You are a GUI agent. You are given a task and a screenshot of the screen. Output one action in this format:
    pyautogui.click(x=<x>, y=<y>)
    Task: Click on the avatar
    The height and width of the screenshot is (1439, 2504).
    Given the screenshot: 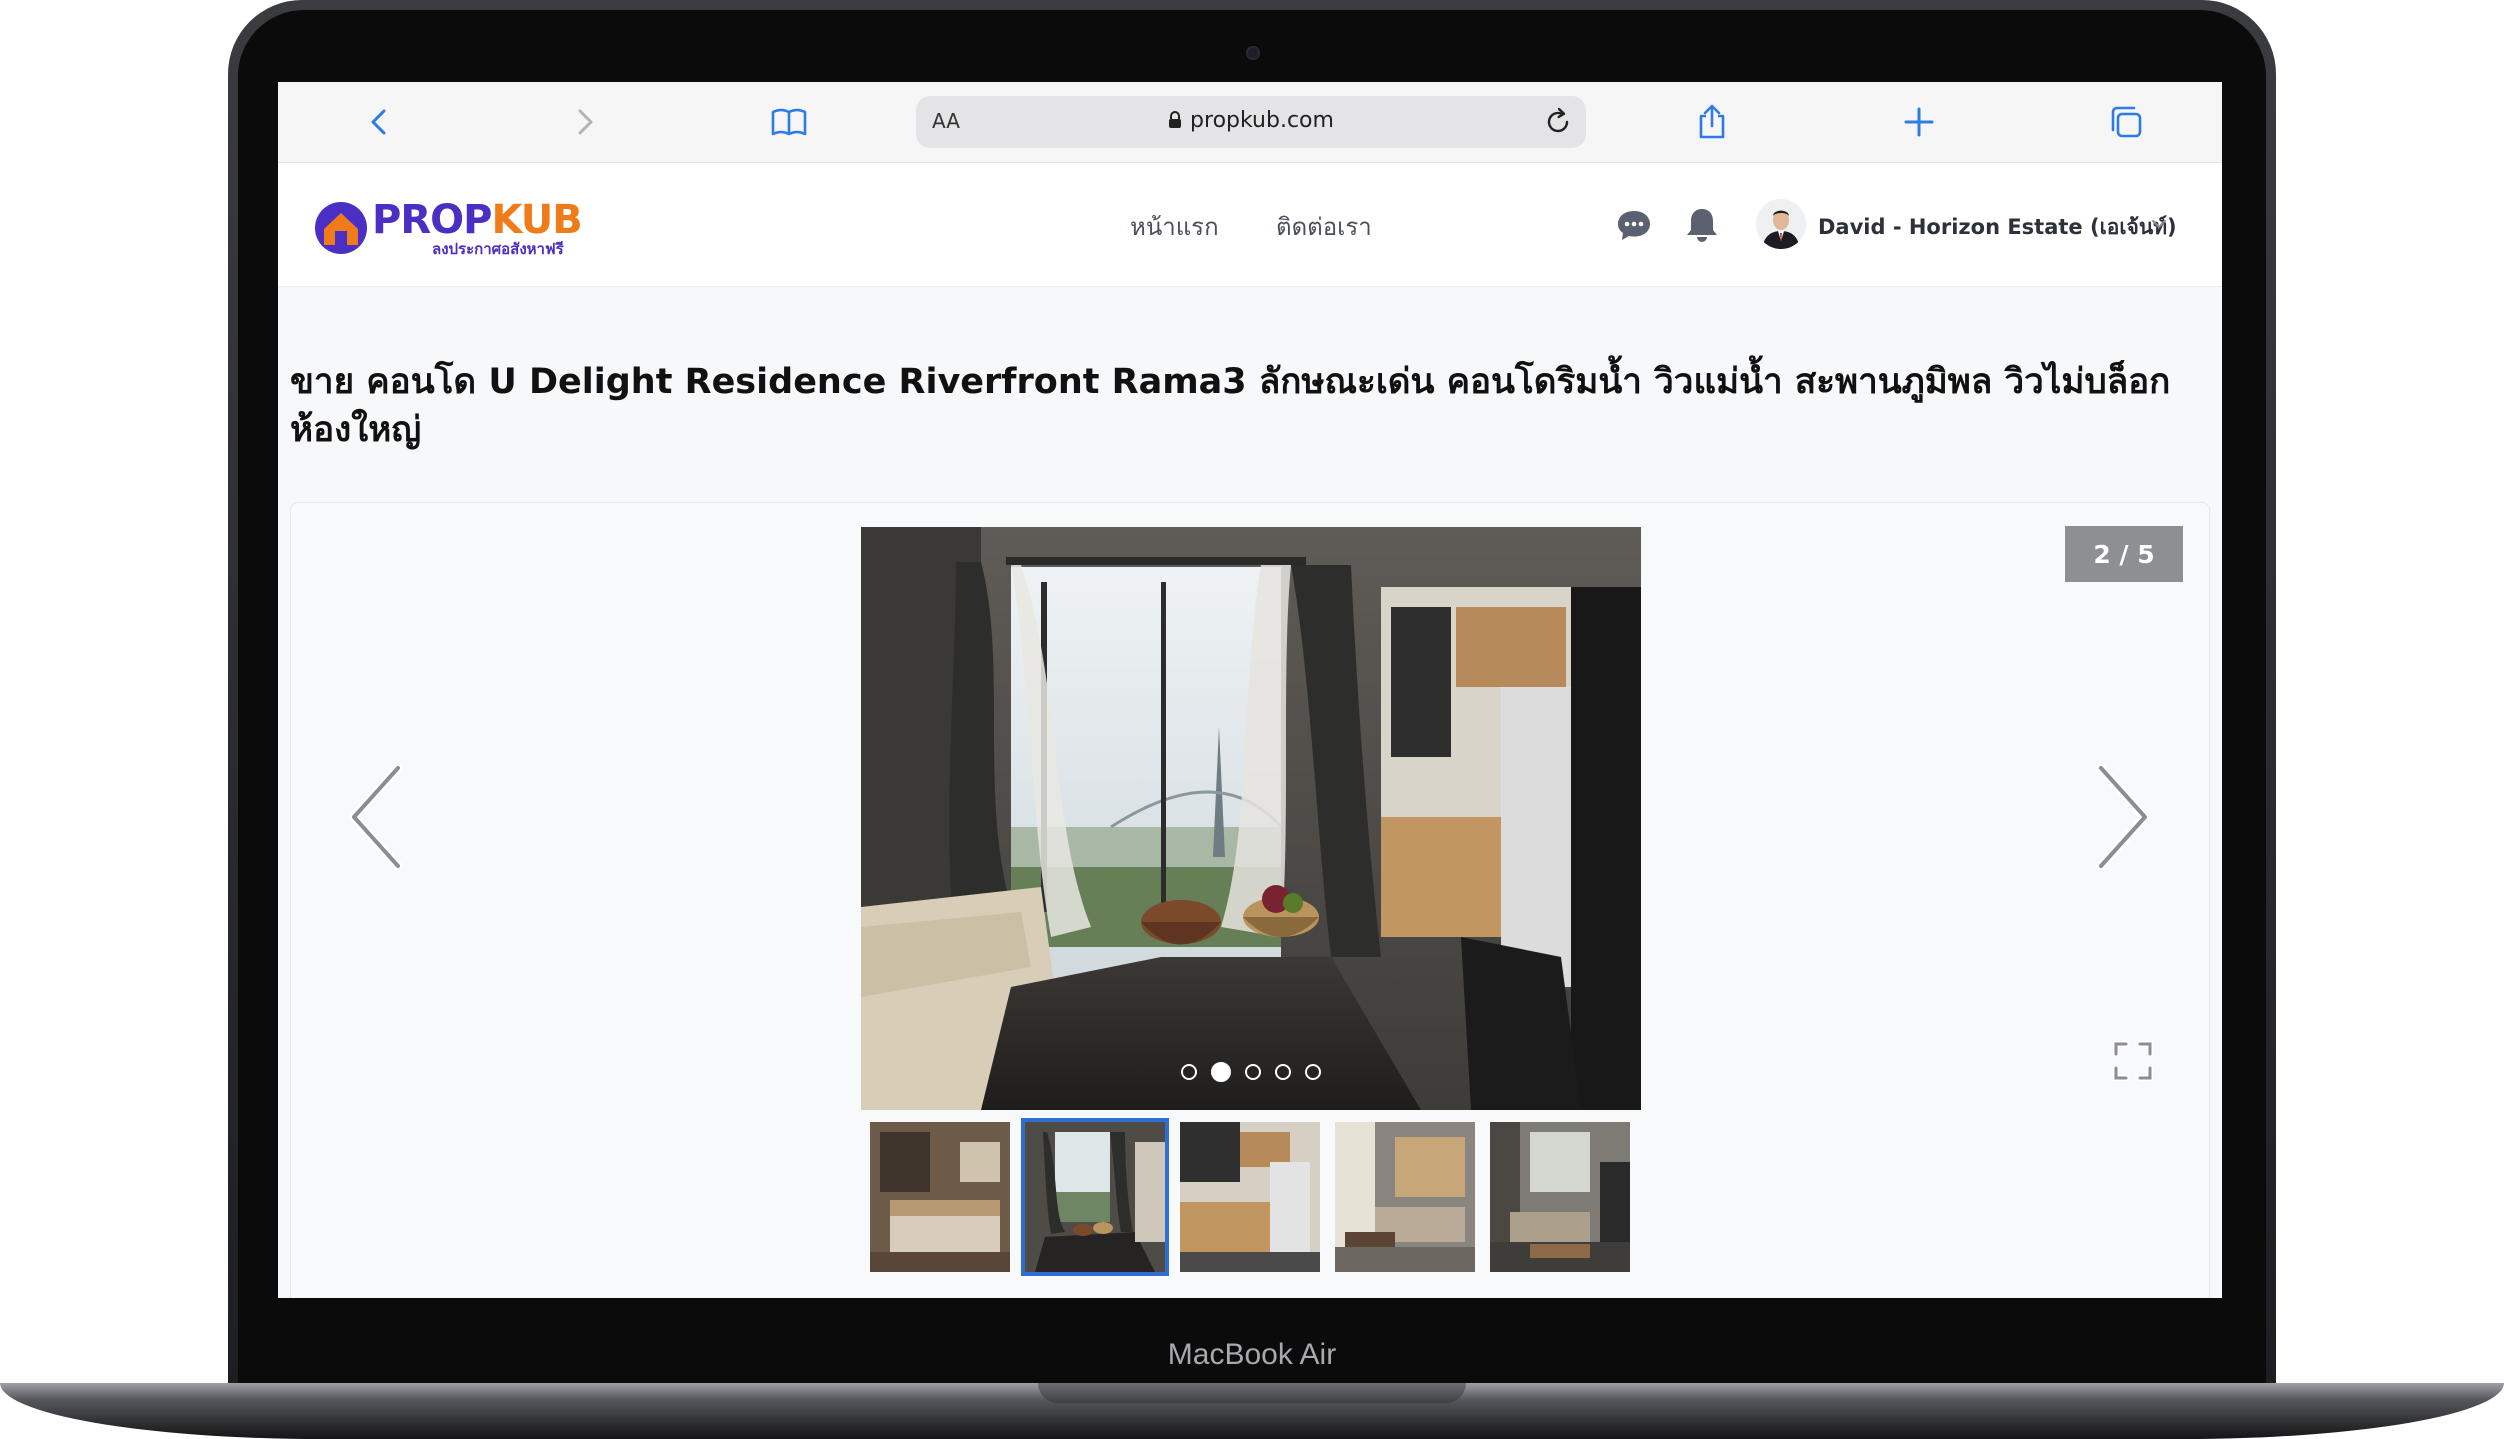 What is the action you would take?
    pyautogui.click(x=1781, y=224)
    